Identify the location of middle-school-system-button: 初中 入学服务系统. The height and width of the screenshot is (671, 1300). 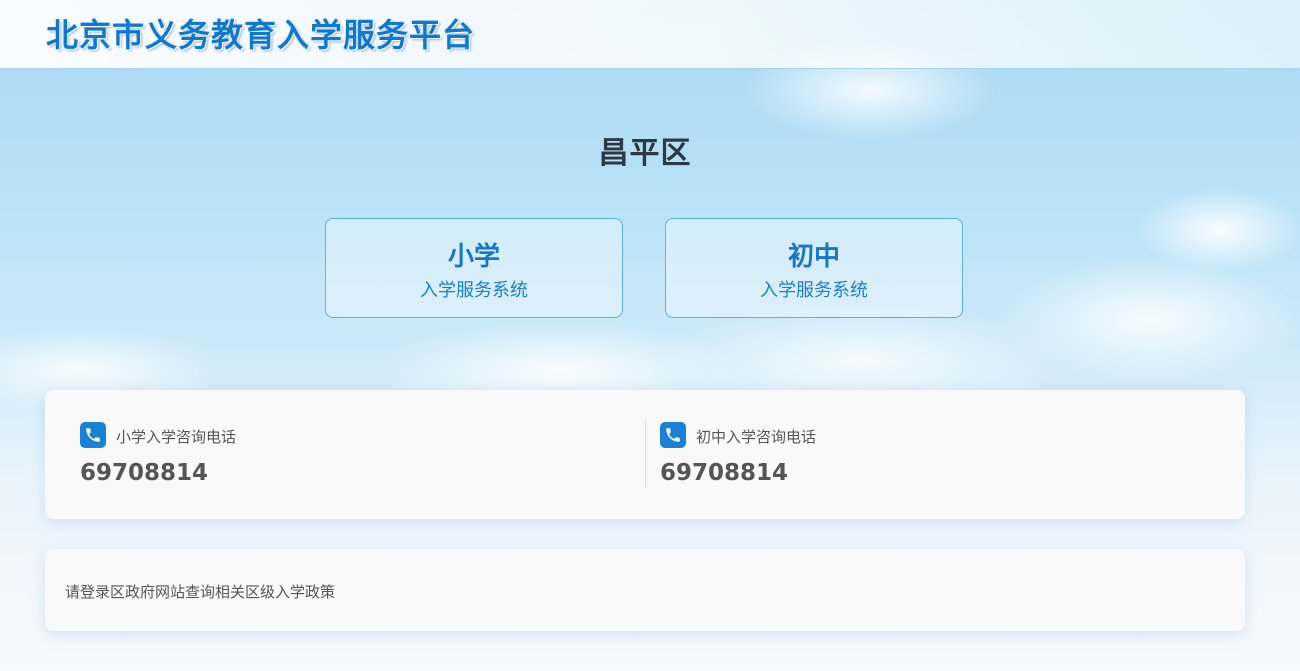
(814, 268).